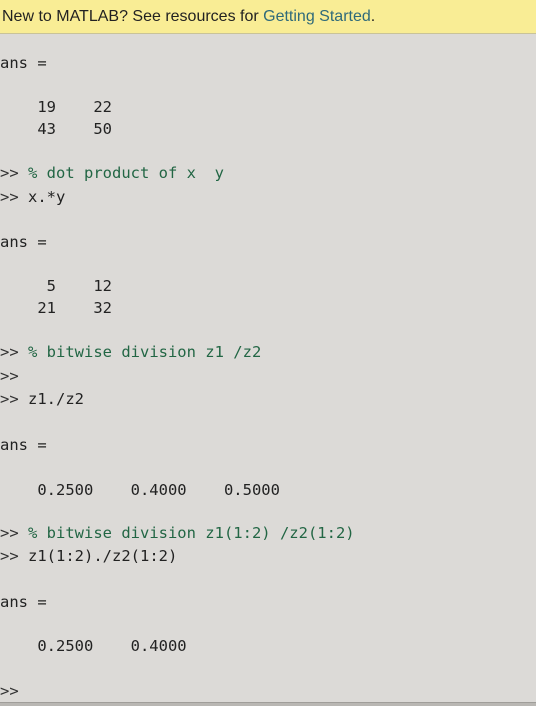 The height and width of the screenshot is (706, 536). I want to click on command-line: >>, so click(9, 376).